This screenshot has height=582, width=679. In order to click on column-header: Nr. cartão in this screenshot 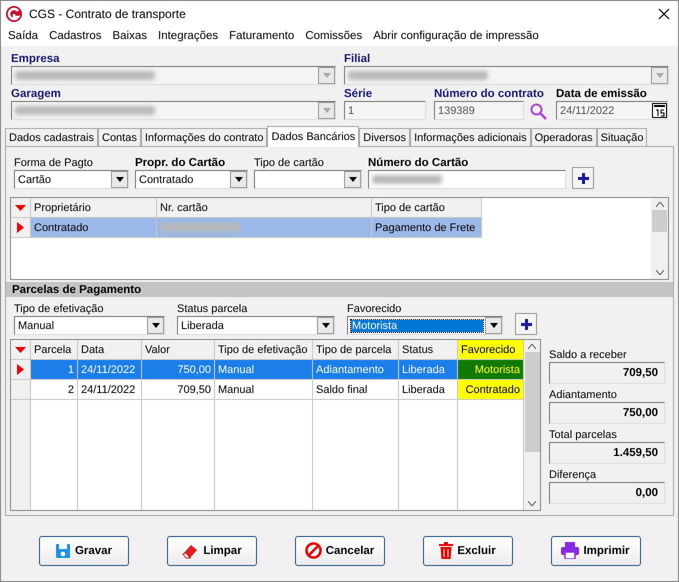, I will do `click(264, 208)`.